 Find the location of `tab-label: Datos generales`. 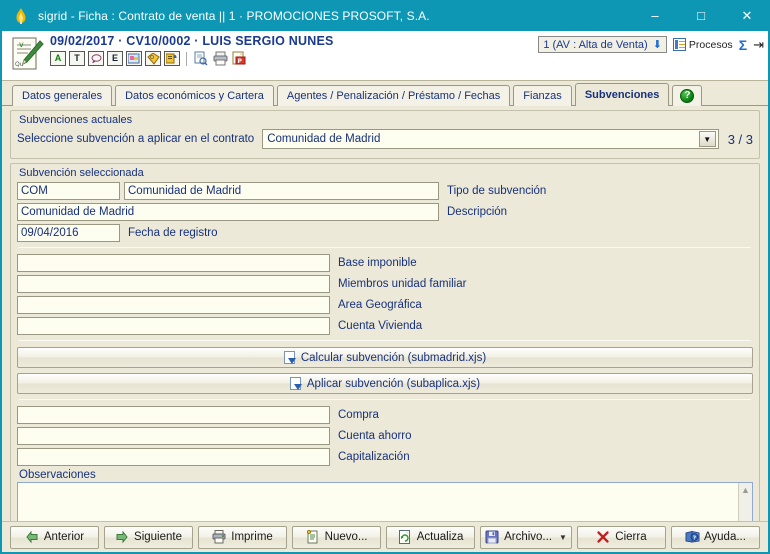

tab-label: Datos generales is located at coordinates (62, 96).